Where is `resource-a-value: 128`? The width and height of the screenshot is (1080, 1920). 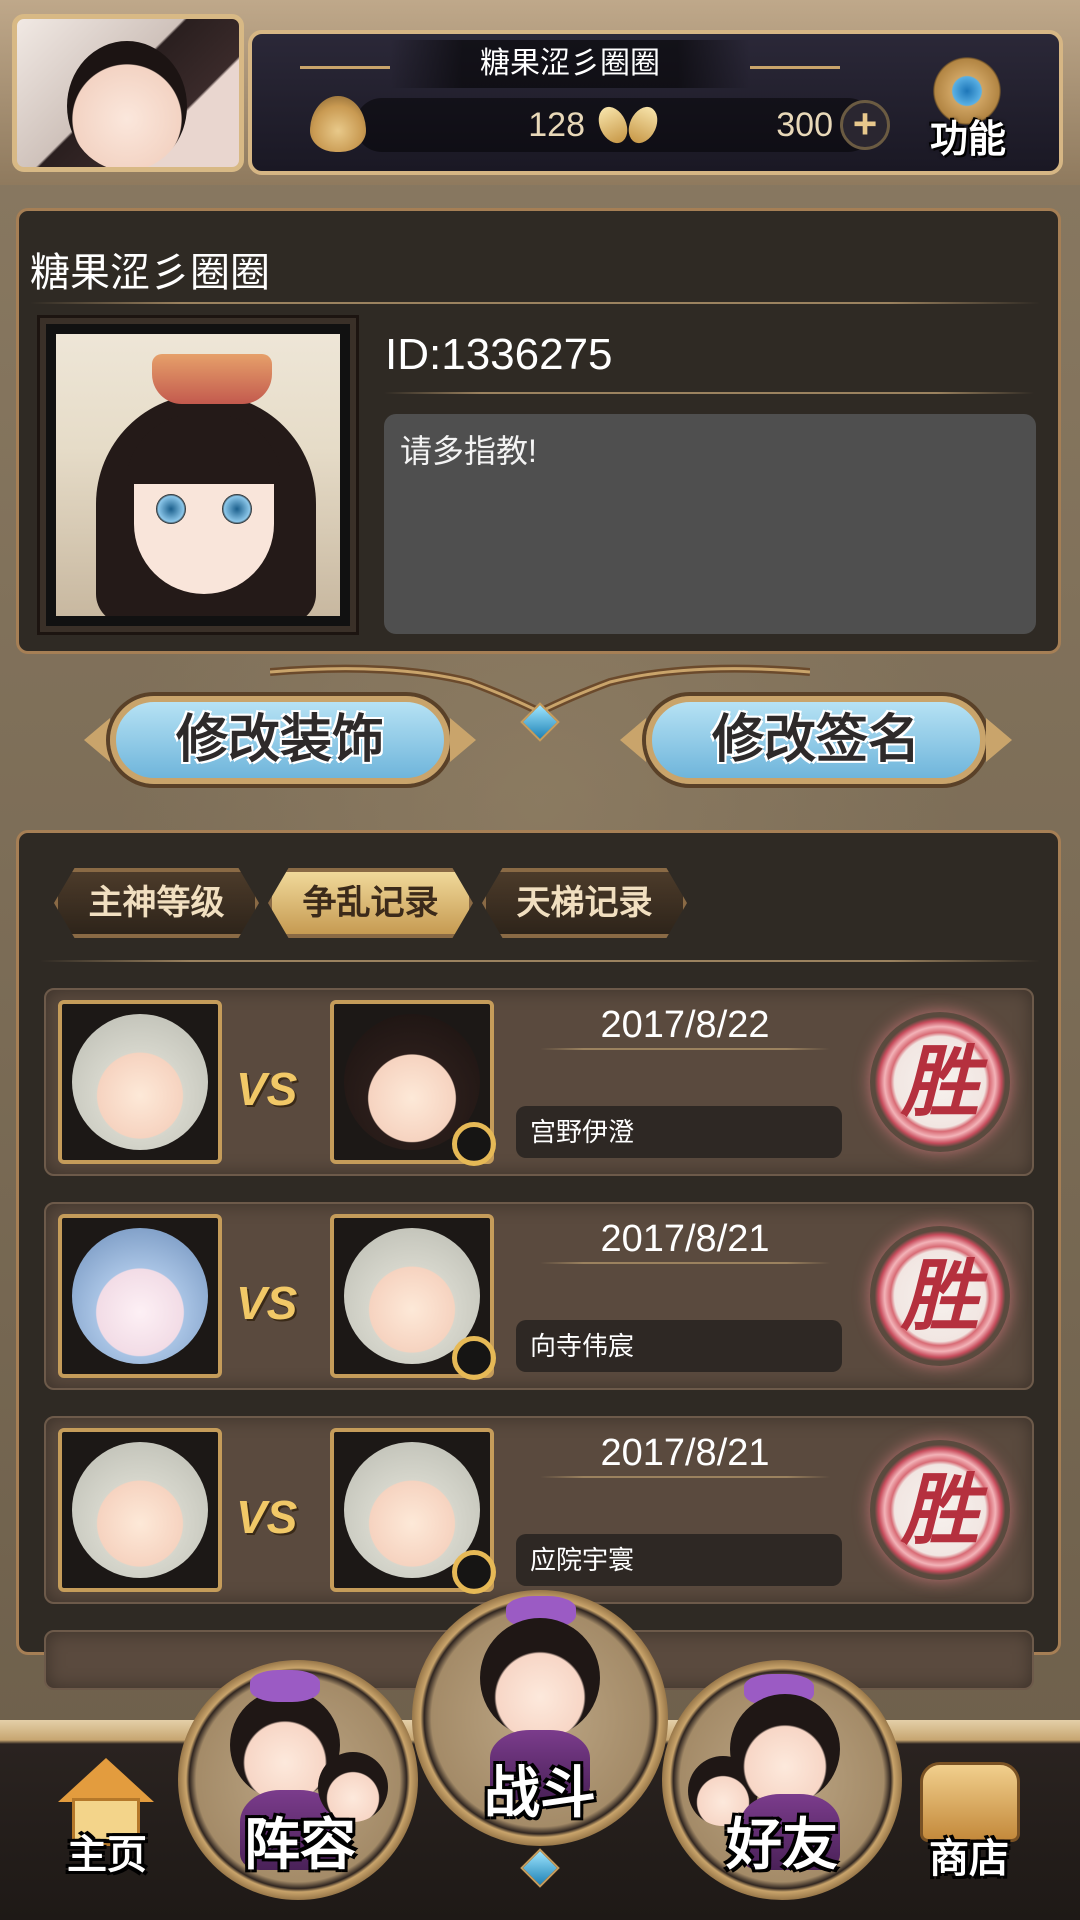
resource-a-value: 128 is located at coordinates (556, 125).